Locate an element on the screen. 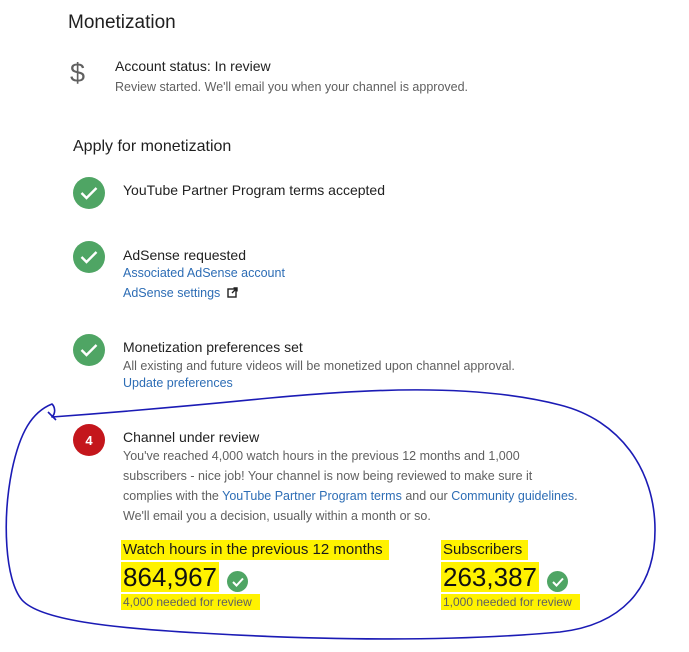 Image resolution: width=689 pixels, height=652 pixels. update-preferences-link: Update preferences is located at coordinates (178, 383).